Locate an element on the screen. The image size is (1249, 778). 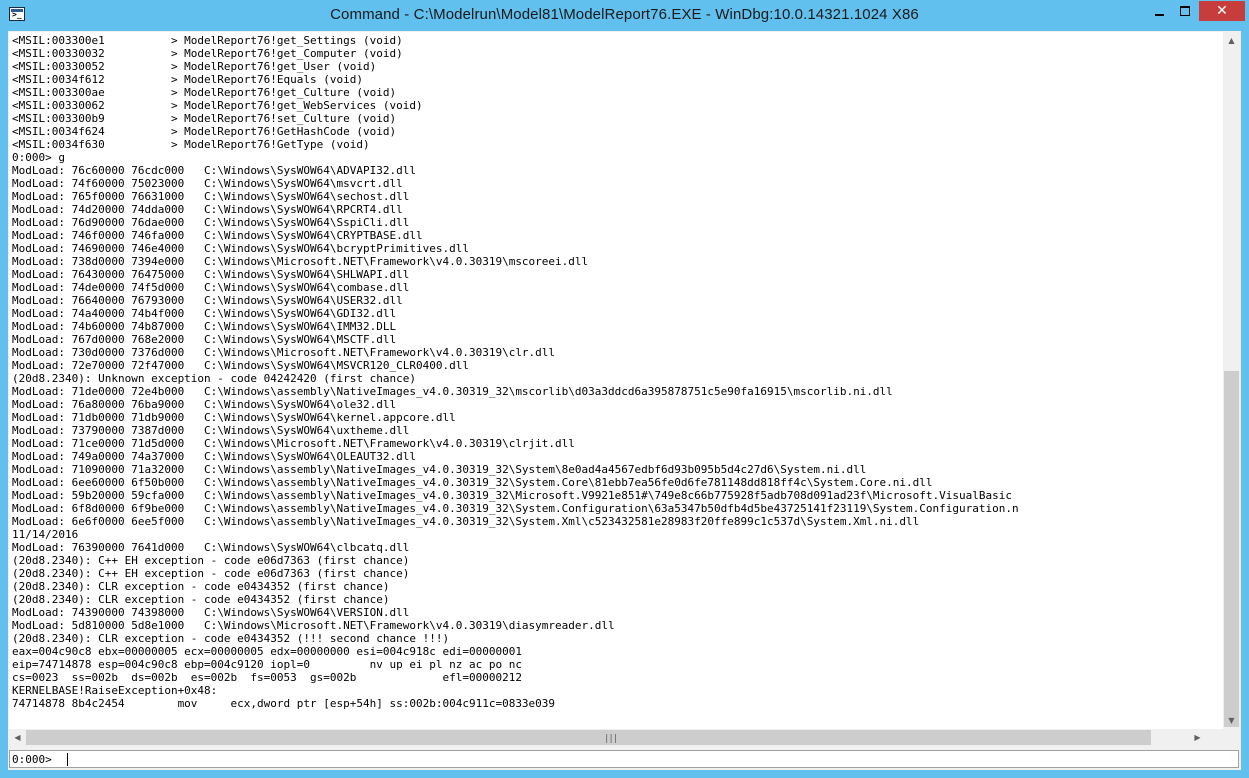
vertical-scroll-thumb is located at coordinates (1231, 549).